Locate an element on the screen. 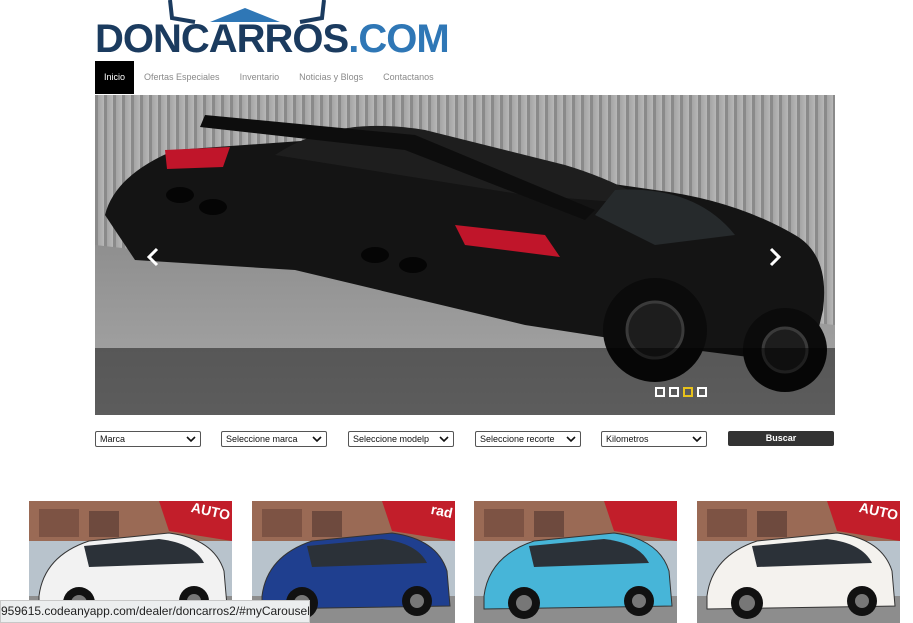 The image size is (913, 623). marca-select: Marca is located at coordinates (148, 439).